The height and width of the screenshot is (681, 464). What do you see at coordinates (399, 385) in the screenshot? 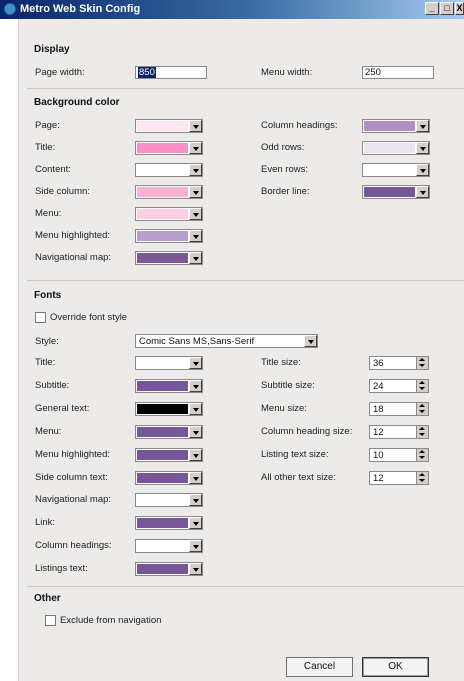
I see `size-spinner: 24` at bounding box center [399, 385].